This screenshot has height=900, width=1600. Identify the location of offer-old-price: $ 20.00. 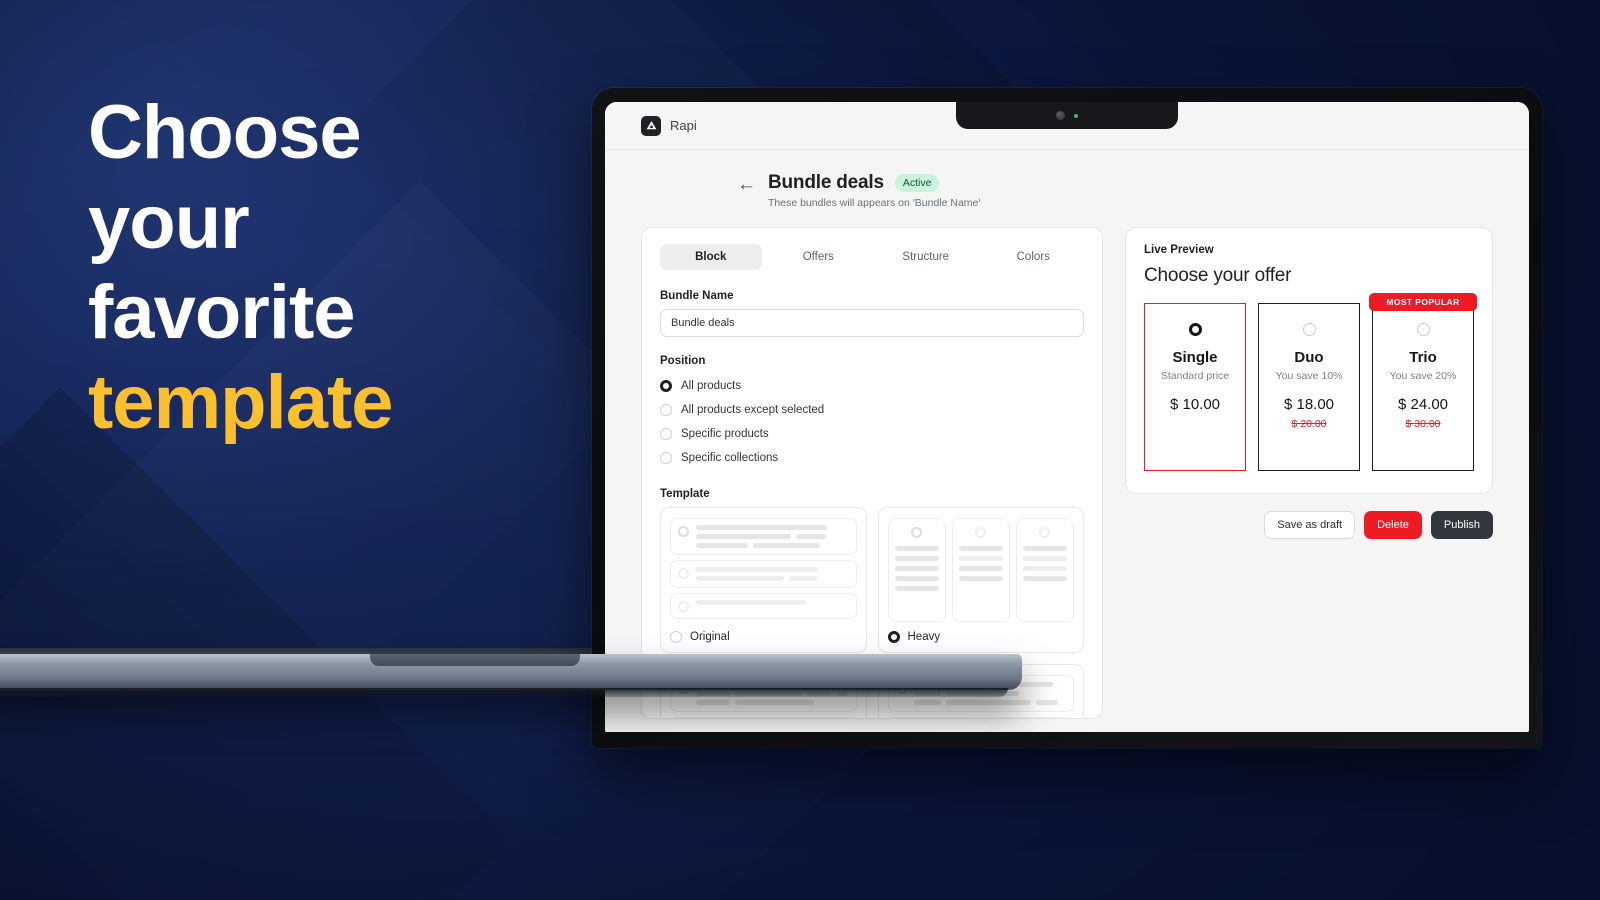
(1309, 424).